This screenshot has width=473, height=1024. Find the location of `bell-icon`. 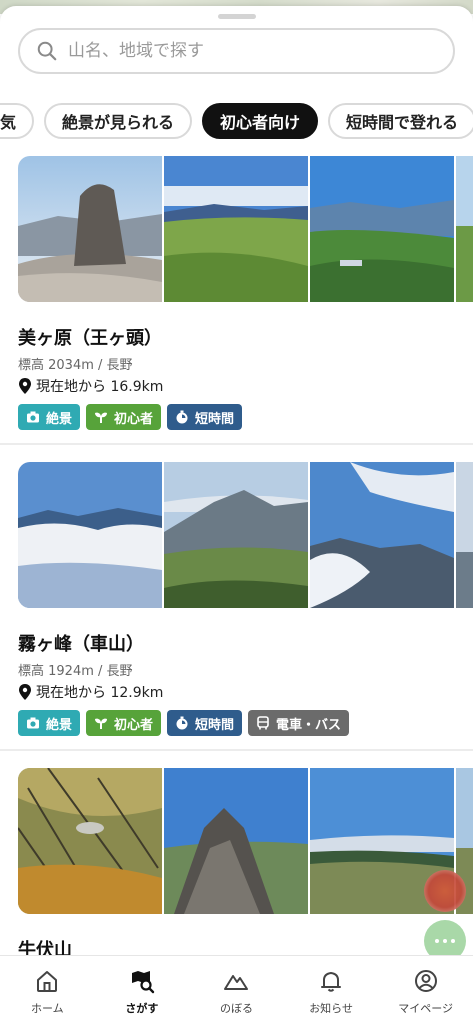

bell-icon is located at coordinates (331, 982).